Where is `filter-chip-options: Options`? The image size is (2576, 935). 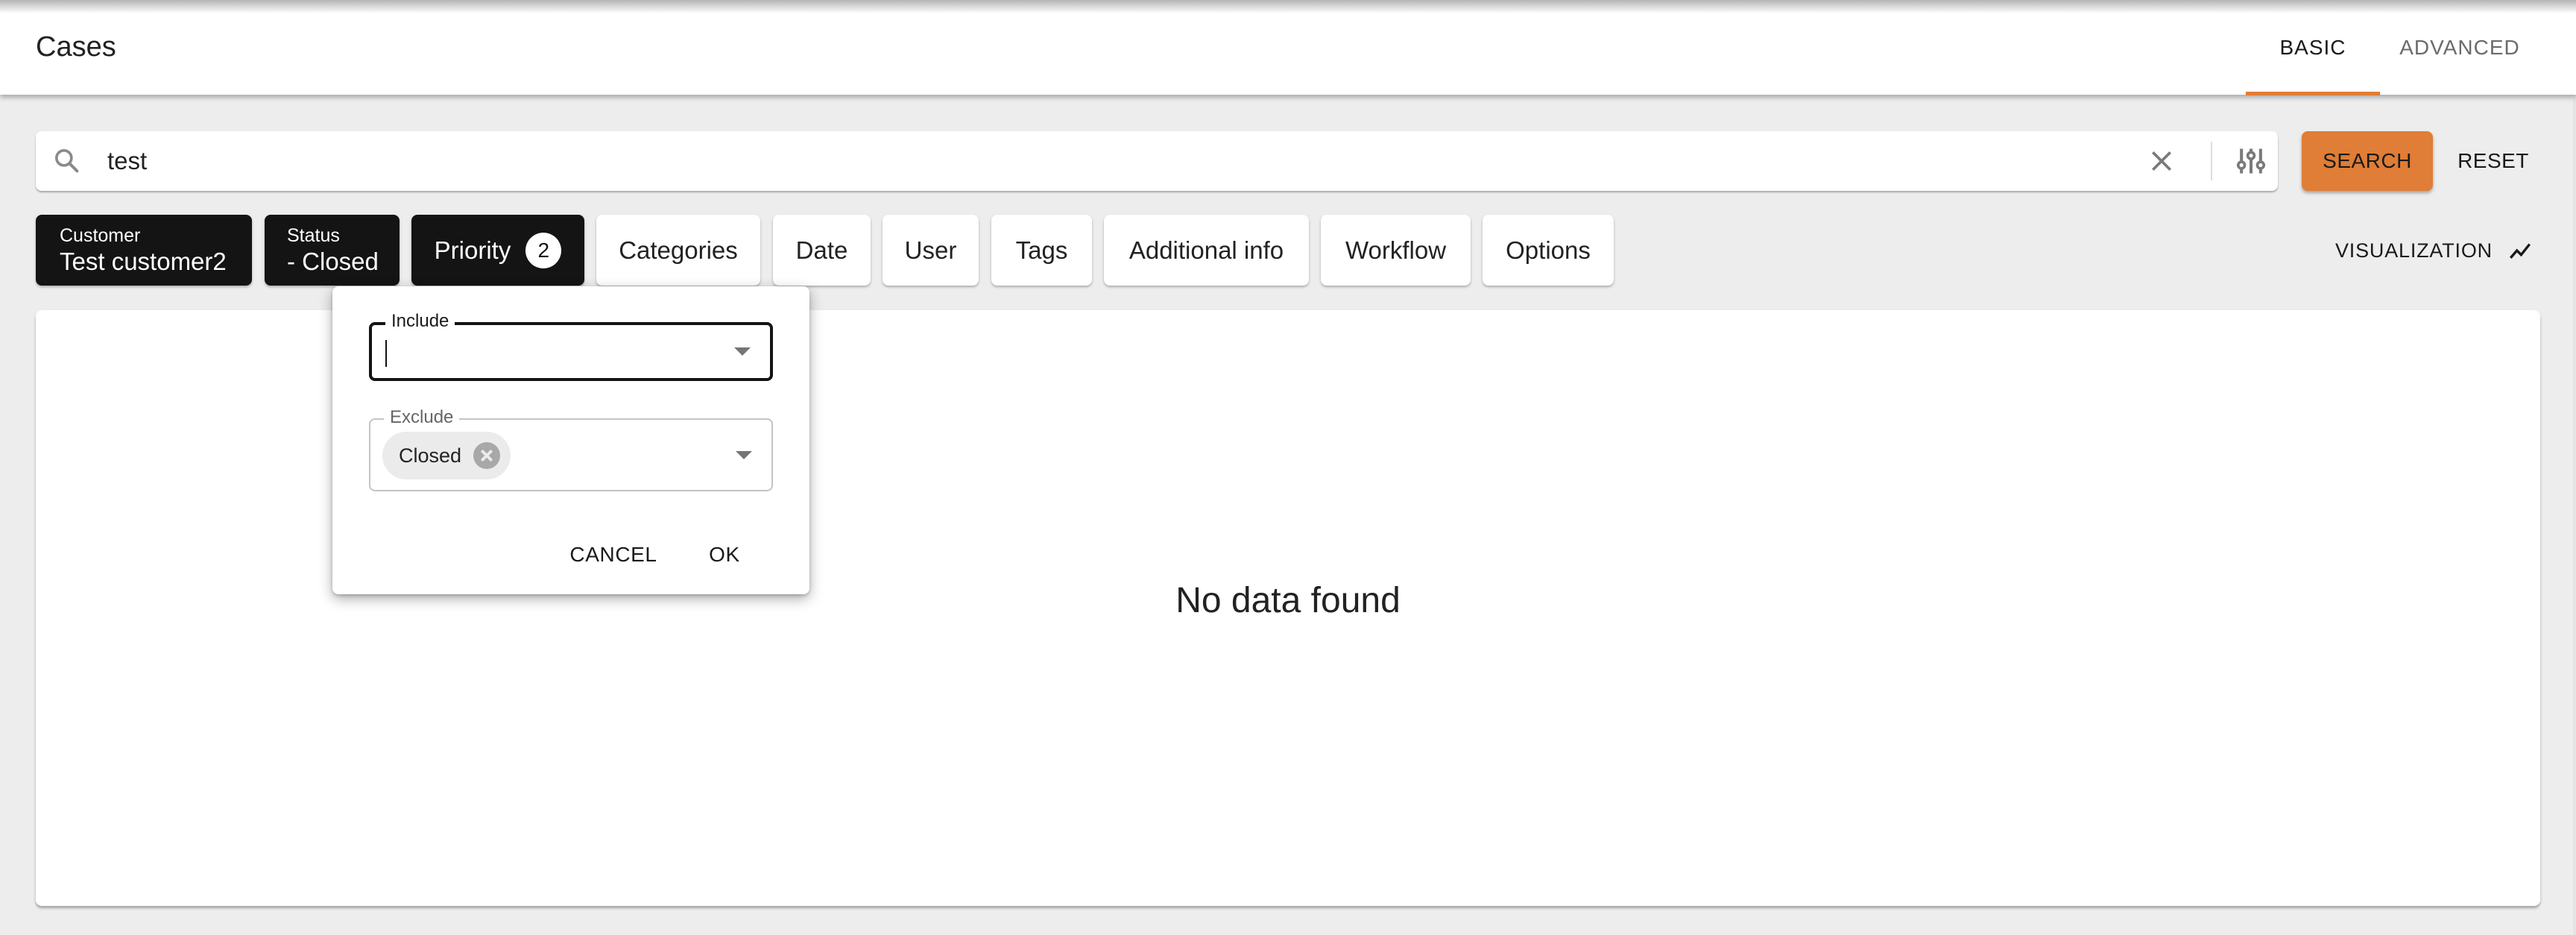 filter-chip-options: Options is located at coordinates (1548, 250).